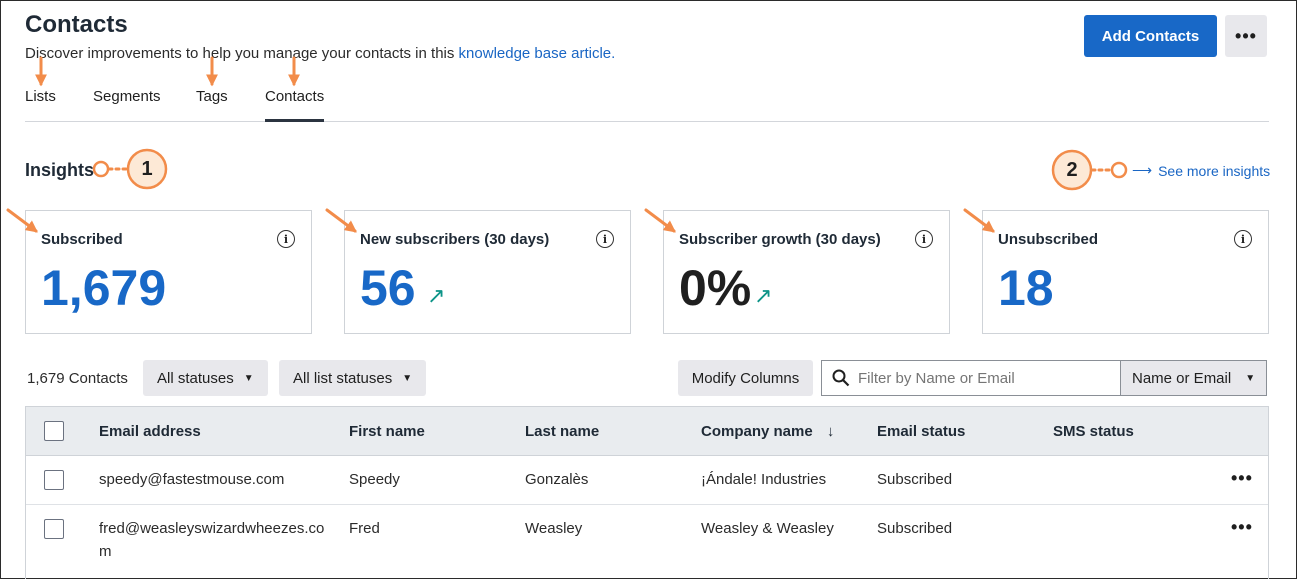 The image size is (1297, 579). I want to click on column-last-name: Last name, so click(562, 431).